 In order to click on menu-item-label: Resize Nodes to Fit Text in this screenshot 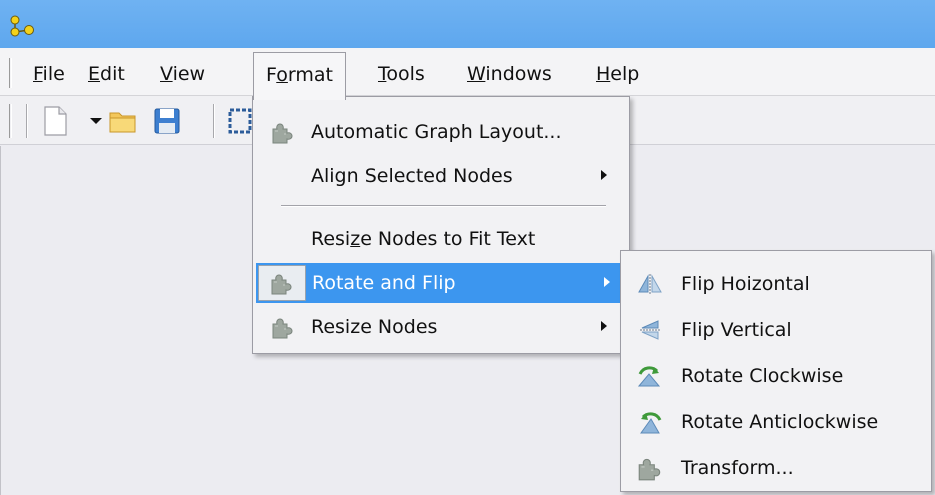, I will do `click(423, 239)`.